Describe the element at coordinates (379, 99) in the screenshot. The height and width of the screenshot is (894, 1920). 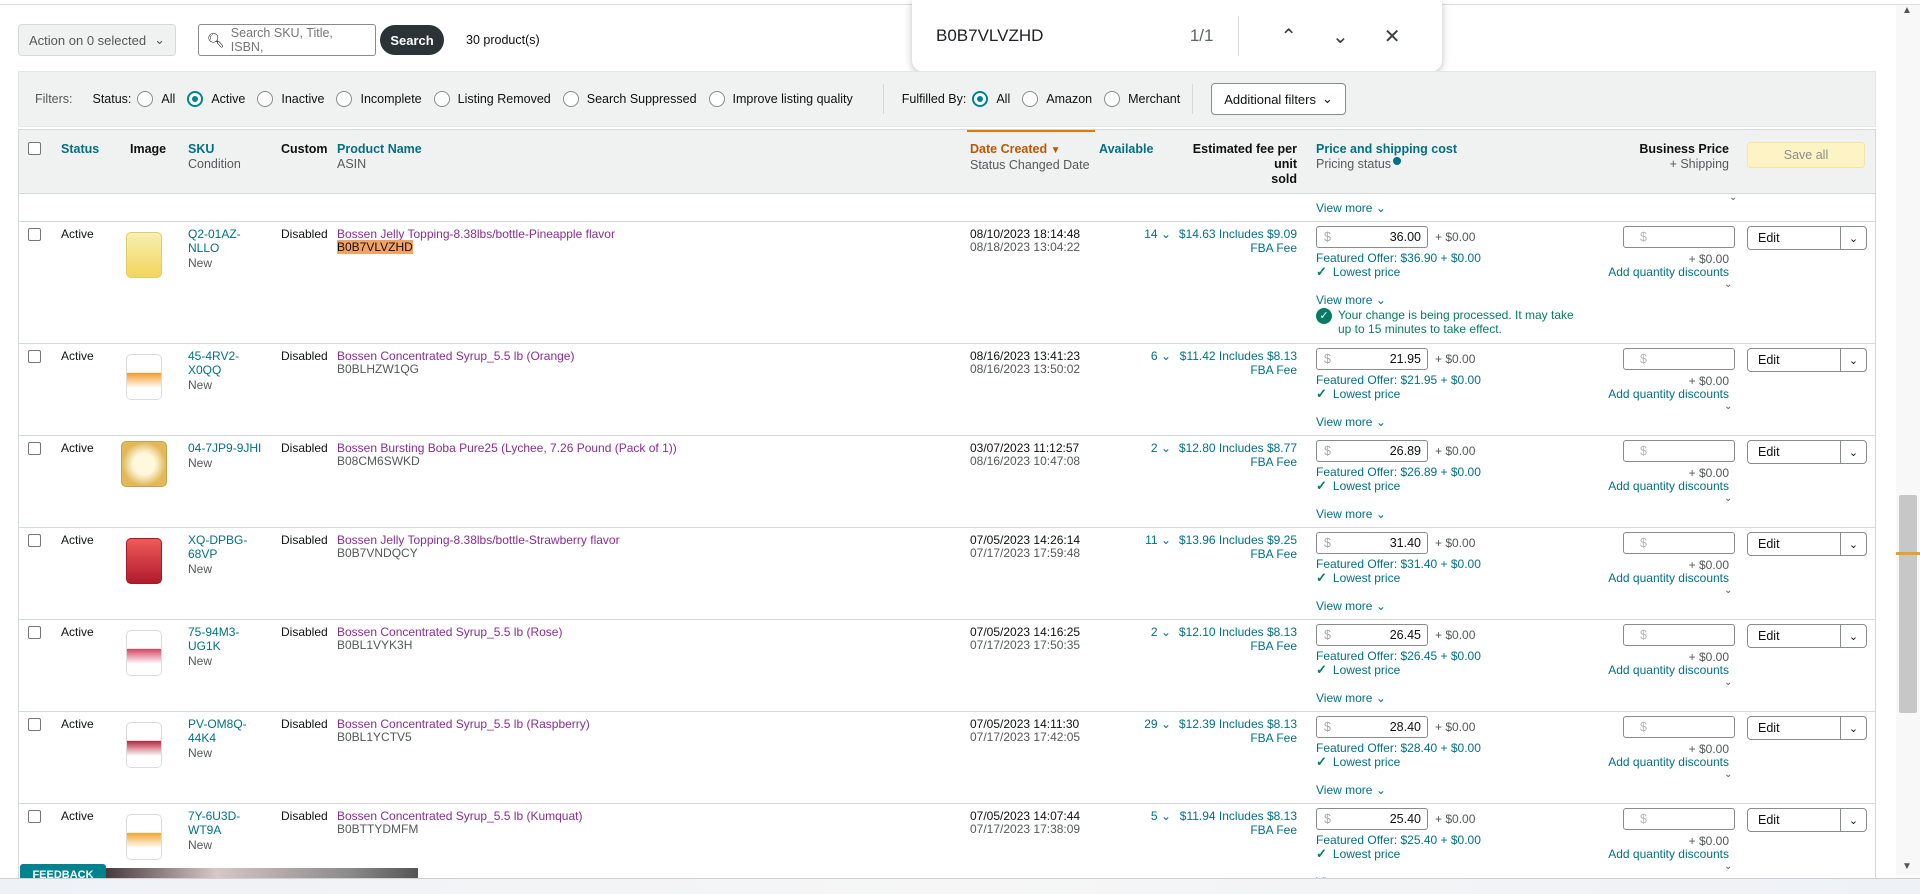
I see `status-radio-incomplete: Incomplete` at that location.